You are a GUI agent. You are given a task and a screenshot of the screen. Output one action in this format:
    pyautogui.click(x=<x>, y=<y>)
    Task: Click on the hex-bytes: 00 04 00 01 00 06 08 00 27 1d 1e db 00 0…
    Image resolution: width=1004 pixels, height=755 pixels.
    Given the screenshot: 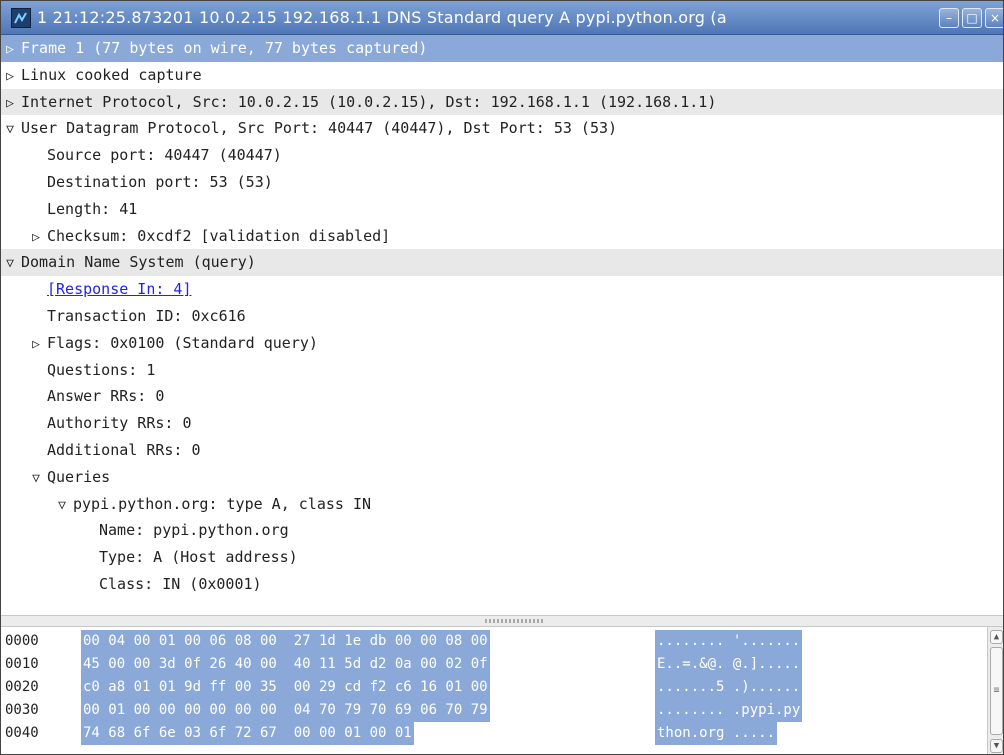 What is the action you would take?
    pyautogui.click(x=285, y=641)
    